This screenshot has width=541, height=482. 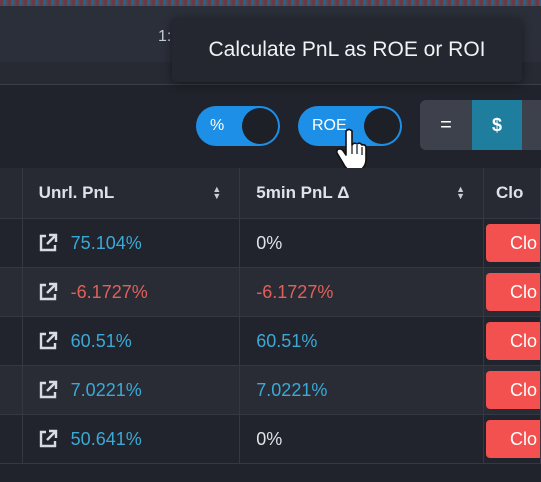 What do you see at coordinates (362, 193) in the screenshot?
I see `header-5min-pnl-delta: 5min PnL Δ ▲ ▼` at bounding box center [362, 193].